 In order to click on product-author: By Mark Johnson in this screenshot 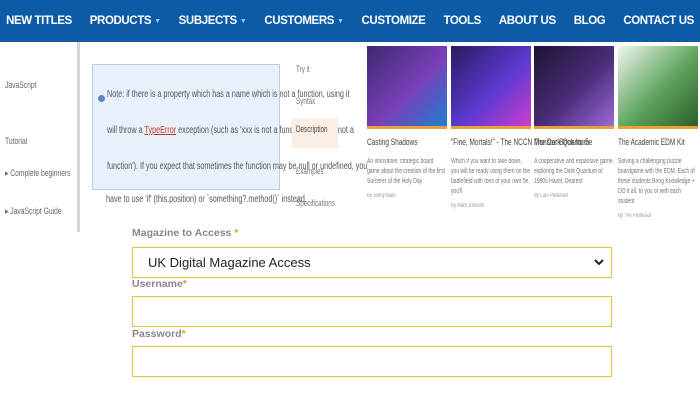, I will do `click(468, 206)`.